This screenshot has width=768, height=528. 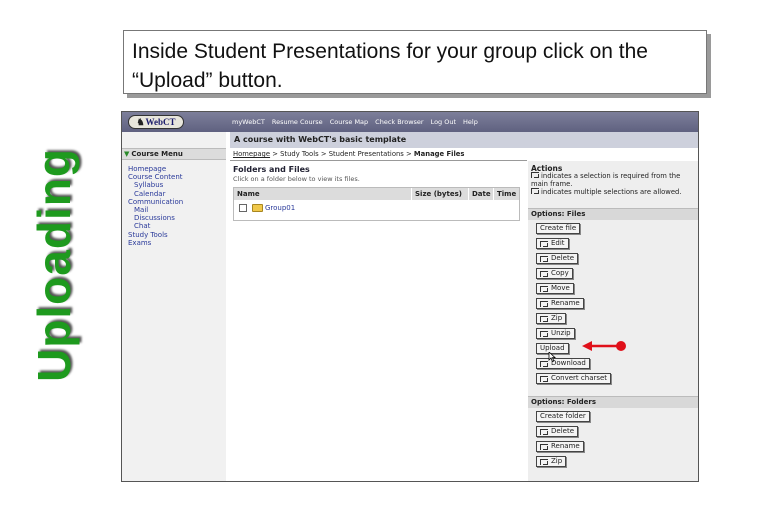 I want to click on rename-folder-button: Rename, so click(x=560, y=446).